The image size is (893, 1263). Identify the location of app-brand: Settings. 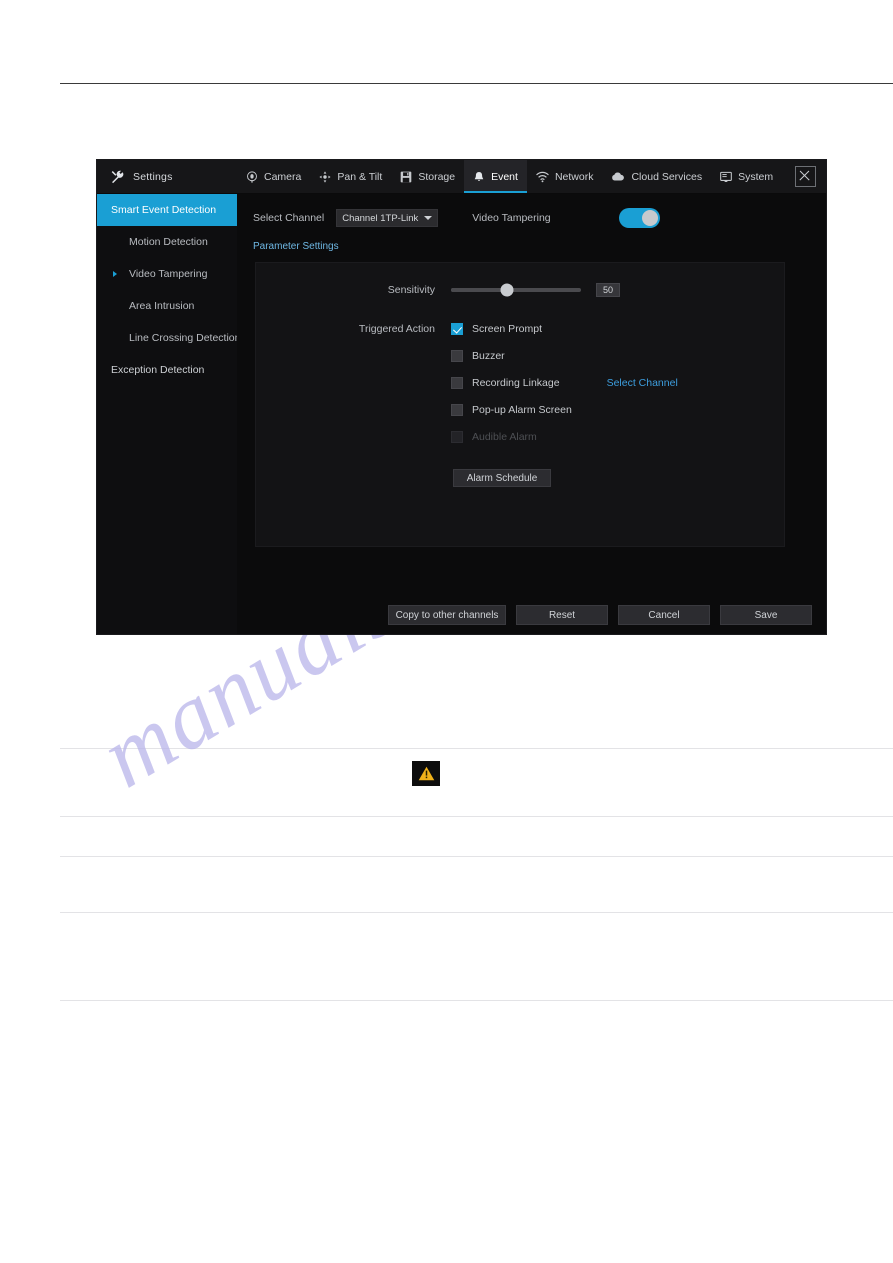
(160, 176).